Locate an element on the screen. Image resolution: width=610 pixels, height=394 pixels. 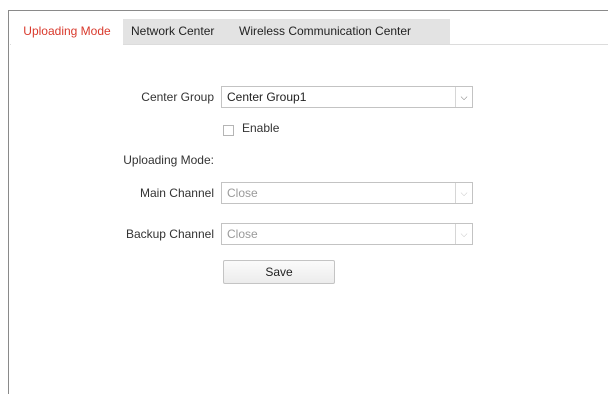
backup-channel-value: Close is located at coordinates (242, 234).